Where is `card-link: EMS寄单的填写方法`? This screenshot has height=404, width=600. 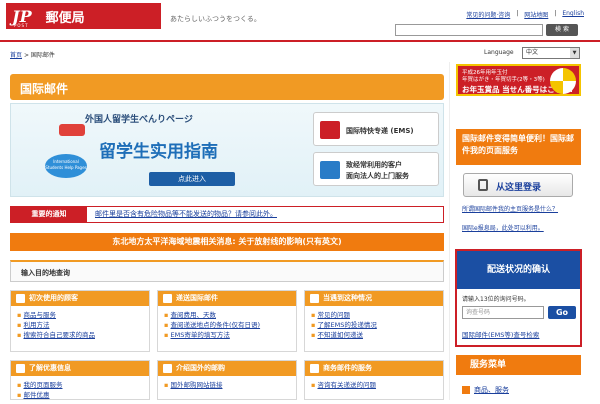
card-link: EMS寄单的填写方法 is located at coordinates (199, 335).